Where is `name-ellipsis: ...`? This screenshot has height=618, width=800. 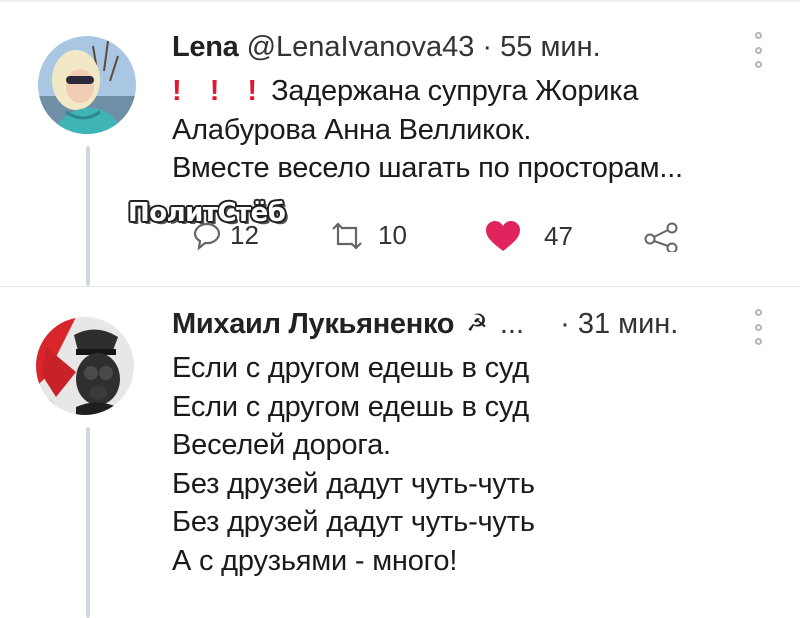
name-ellipsis: ... is located at coordinates (512, 324).